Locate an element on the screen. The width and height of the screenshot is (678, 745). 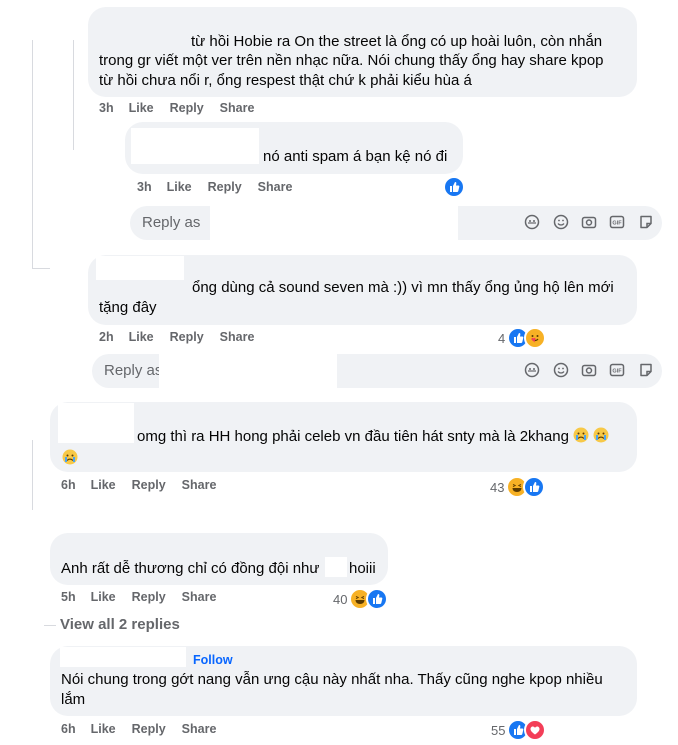
reaction-count: 40 is located at coordinates (340, 599).